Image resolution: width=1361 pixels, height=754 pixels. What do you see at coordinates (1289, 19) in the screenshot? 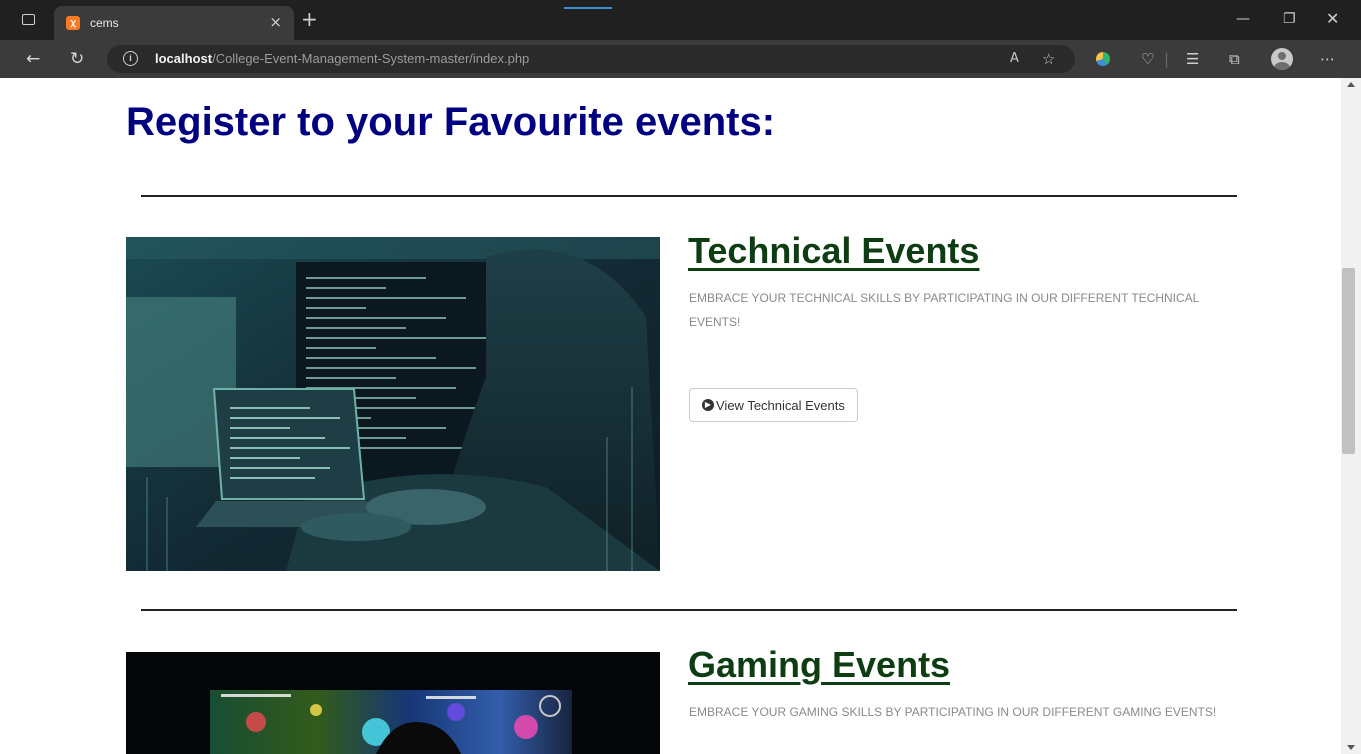
I see `restore-icon: ❐` at bounding box center [1289, 19].